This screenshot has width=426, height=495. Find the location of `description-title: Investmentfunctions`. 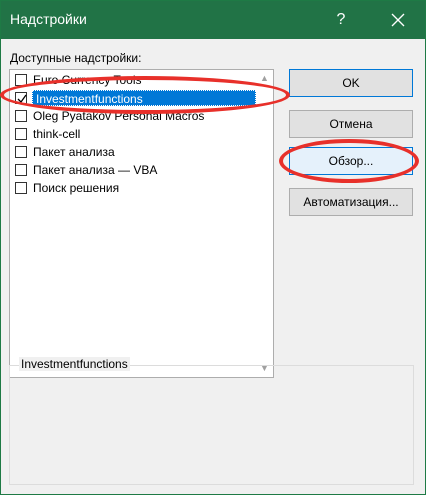

description-title: Investmentfunctions is located at coordinates (74, 364).